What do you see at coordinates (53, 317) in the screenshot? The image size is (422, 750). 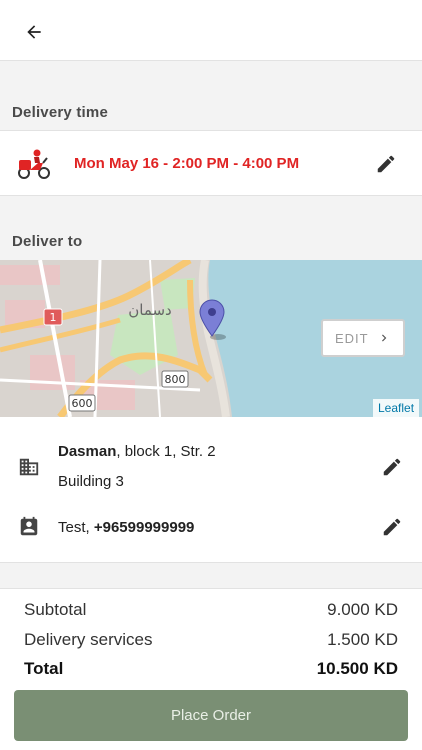 I see `map-road-1: 1` at bounding box center [53, 317].